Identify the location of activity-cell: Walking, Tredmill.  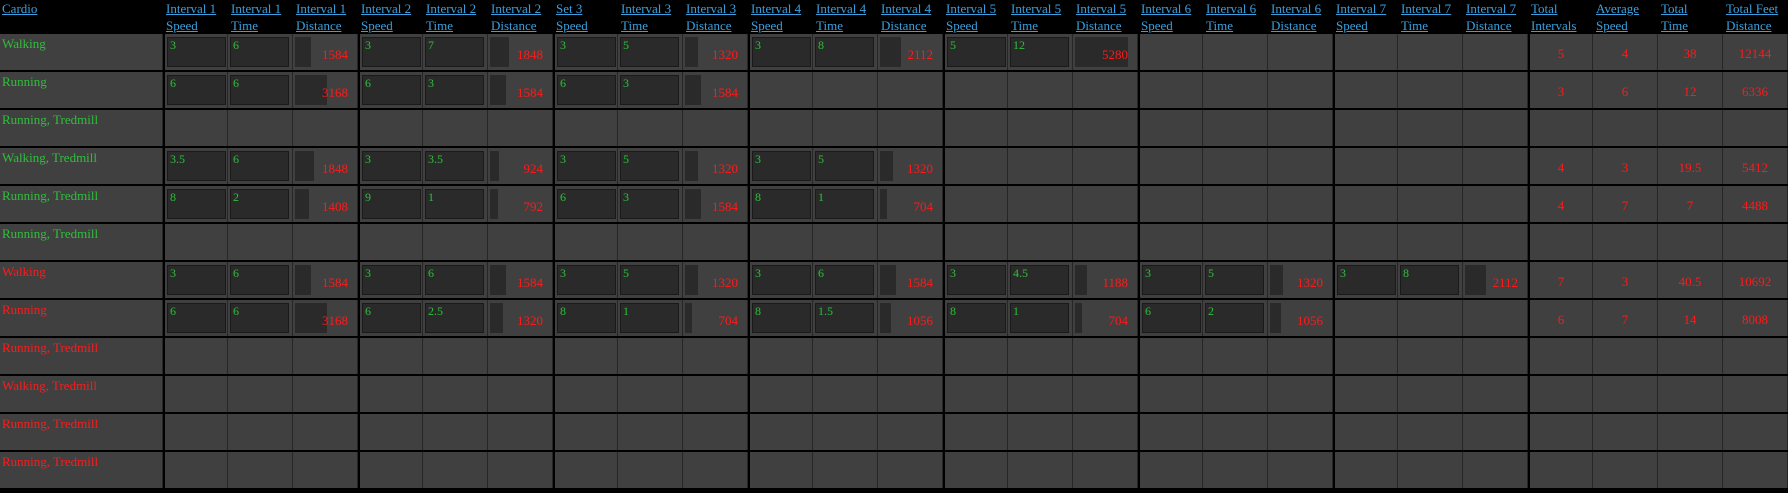
(81, 166).